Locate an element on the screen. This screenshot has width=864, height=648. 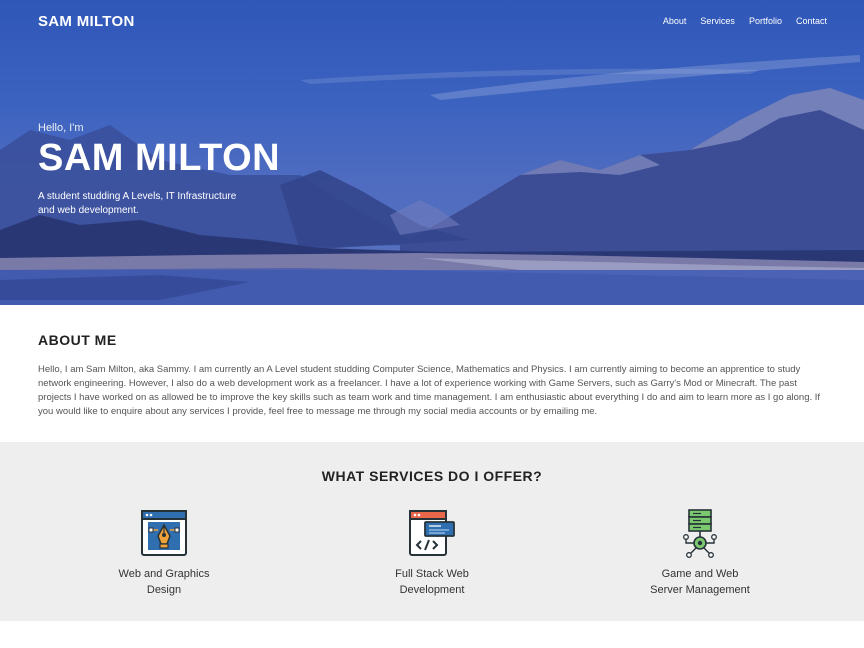
service-label-line: Design is located at coordinates (164, 590).